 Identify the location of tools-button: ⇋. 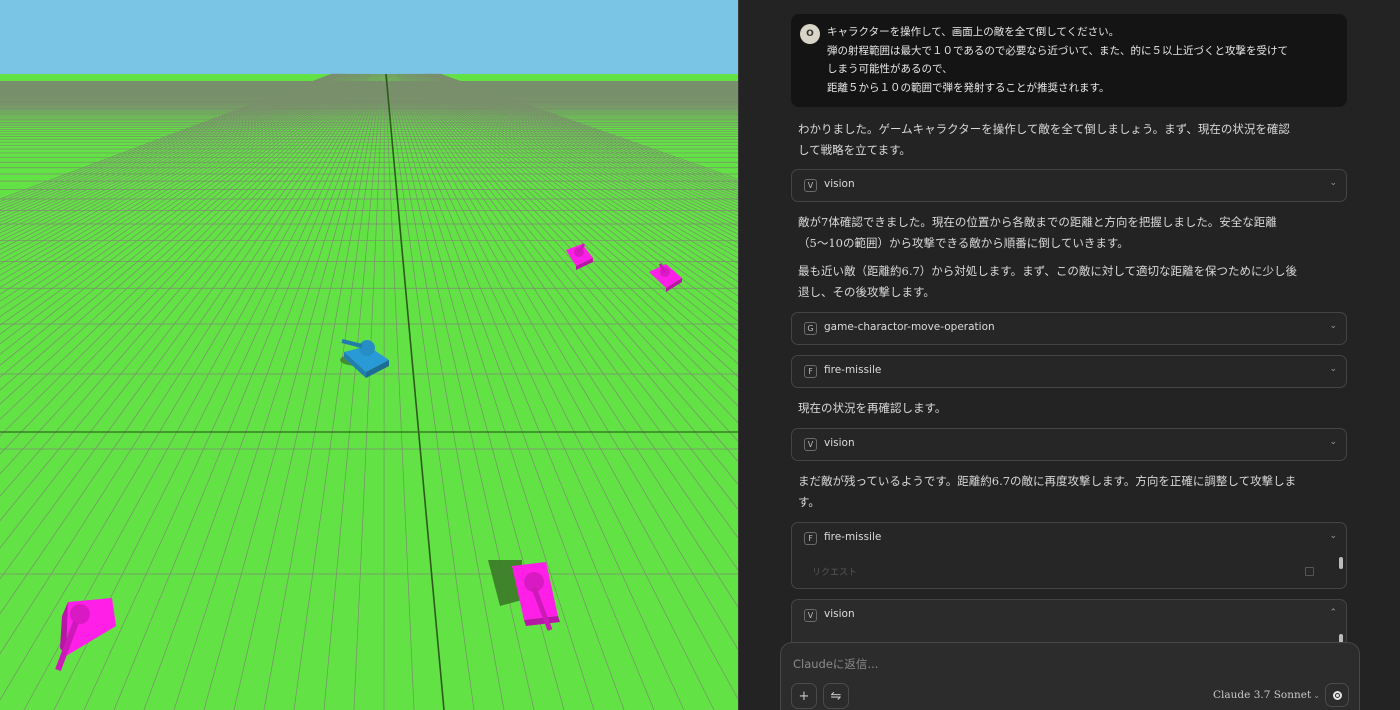
(836, 696).